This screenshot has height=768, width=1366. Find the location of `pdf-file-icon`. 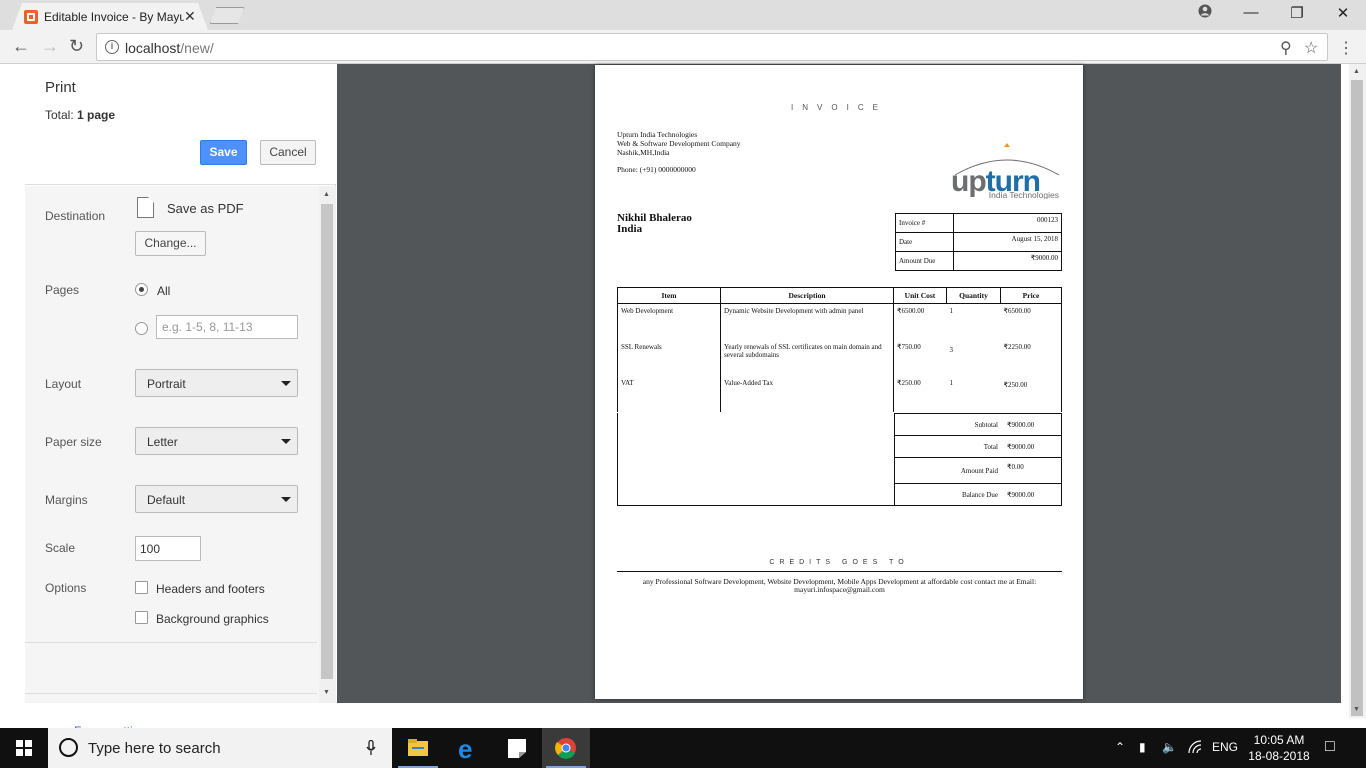

pdf-file-icon is located at coordinates (145, 207).